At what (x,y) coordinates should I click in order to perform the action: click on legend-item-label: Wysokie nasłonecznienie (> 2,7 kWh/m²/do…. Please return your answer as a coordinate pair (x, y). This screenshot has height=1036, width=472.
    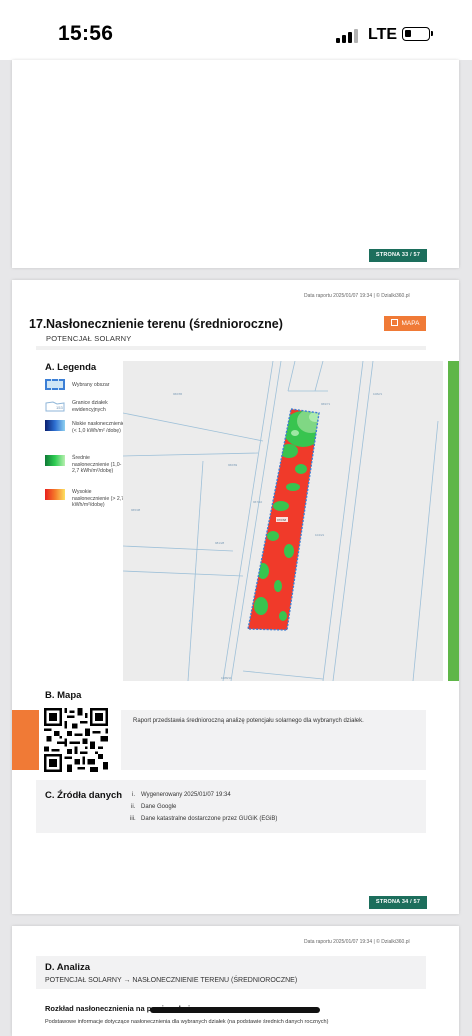
    Looking at the image, I should click on (98, 498).